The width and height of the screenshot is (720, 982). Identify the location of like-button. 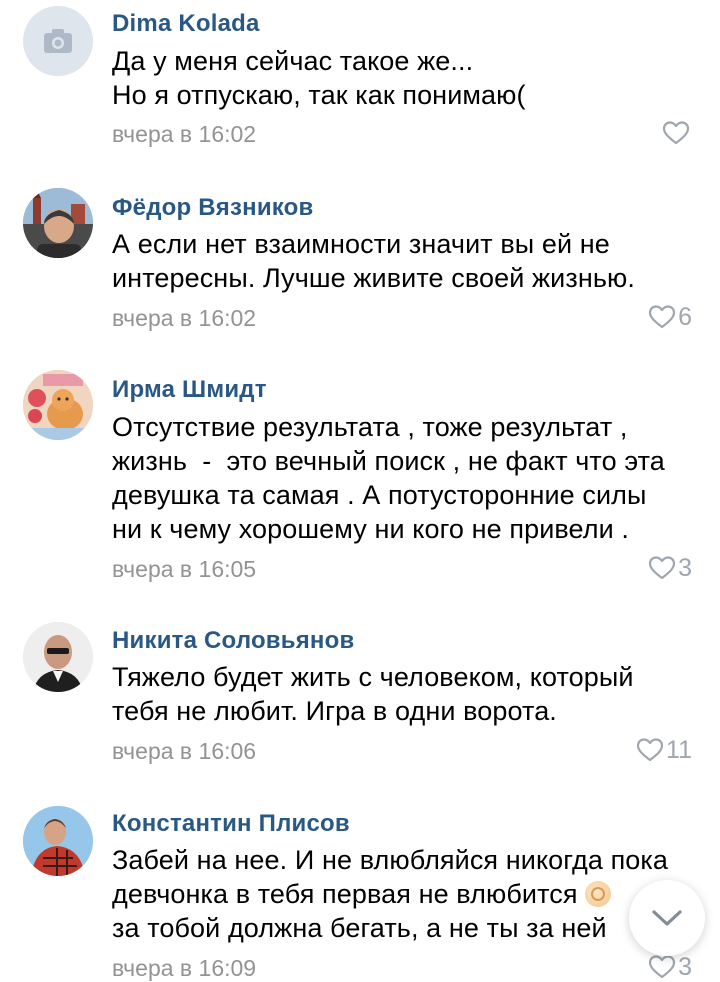
(677, 133).